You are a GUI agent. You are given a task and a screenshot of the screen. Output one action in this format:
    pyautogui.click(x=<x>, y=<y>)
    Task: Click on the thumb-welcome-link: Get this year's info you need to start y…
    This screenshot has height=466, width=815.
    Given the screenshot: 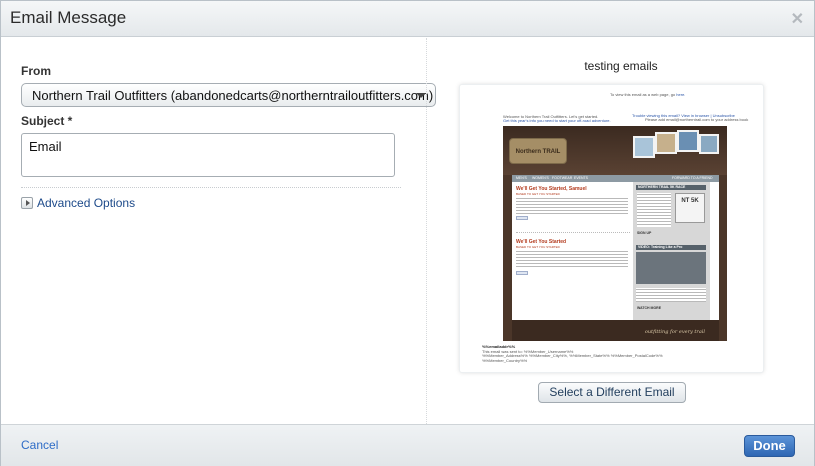 What is the action you would take?
    pyautogui.click(x=557, y=120)
    